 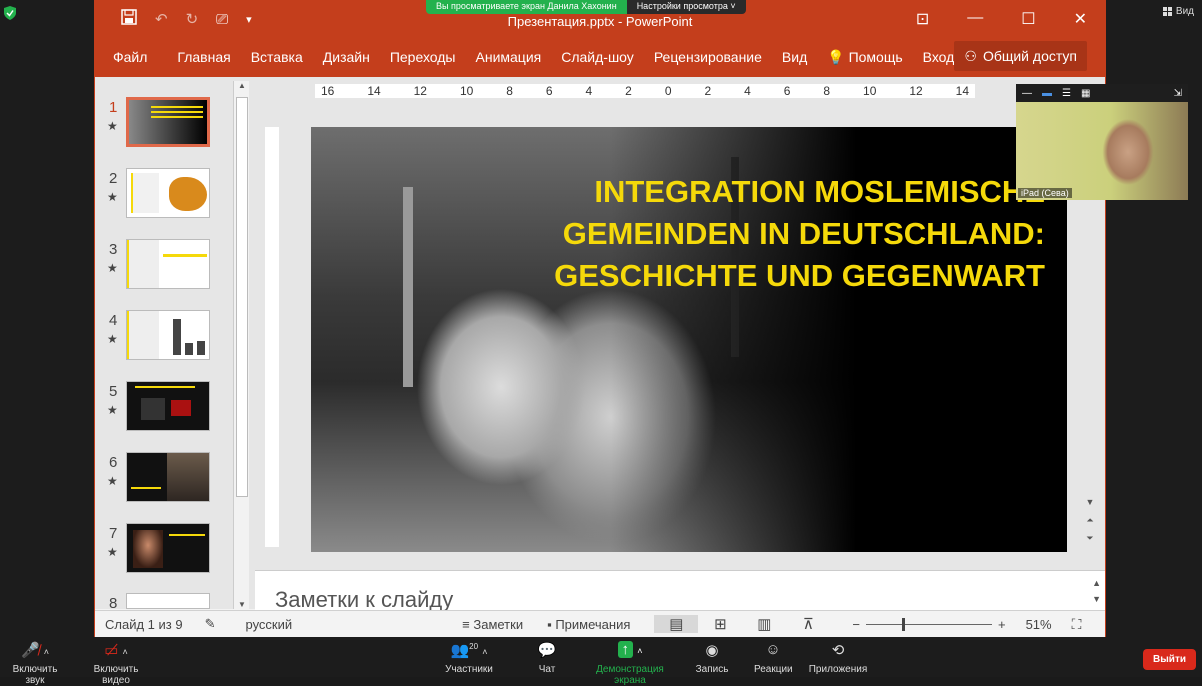 I want to click on tab-review: Рецензирование, so click(x=708, y=57).